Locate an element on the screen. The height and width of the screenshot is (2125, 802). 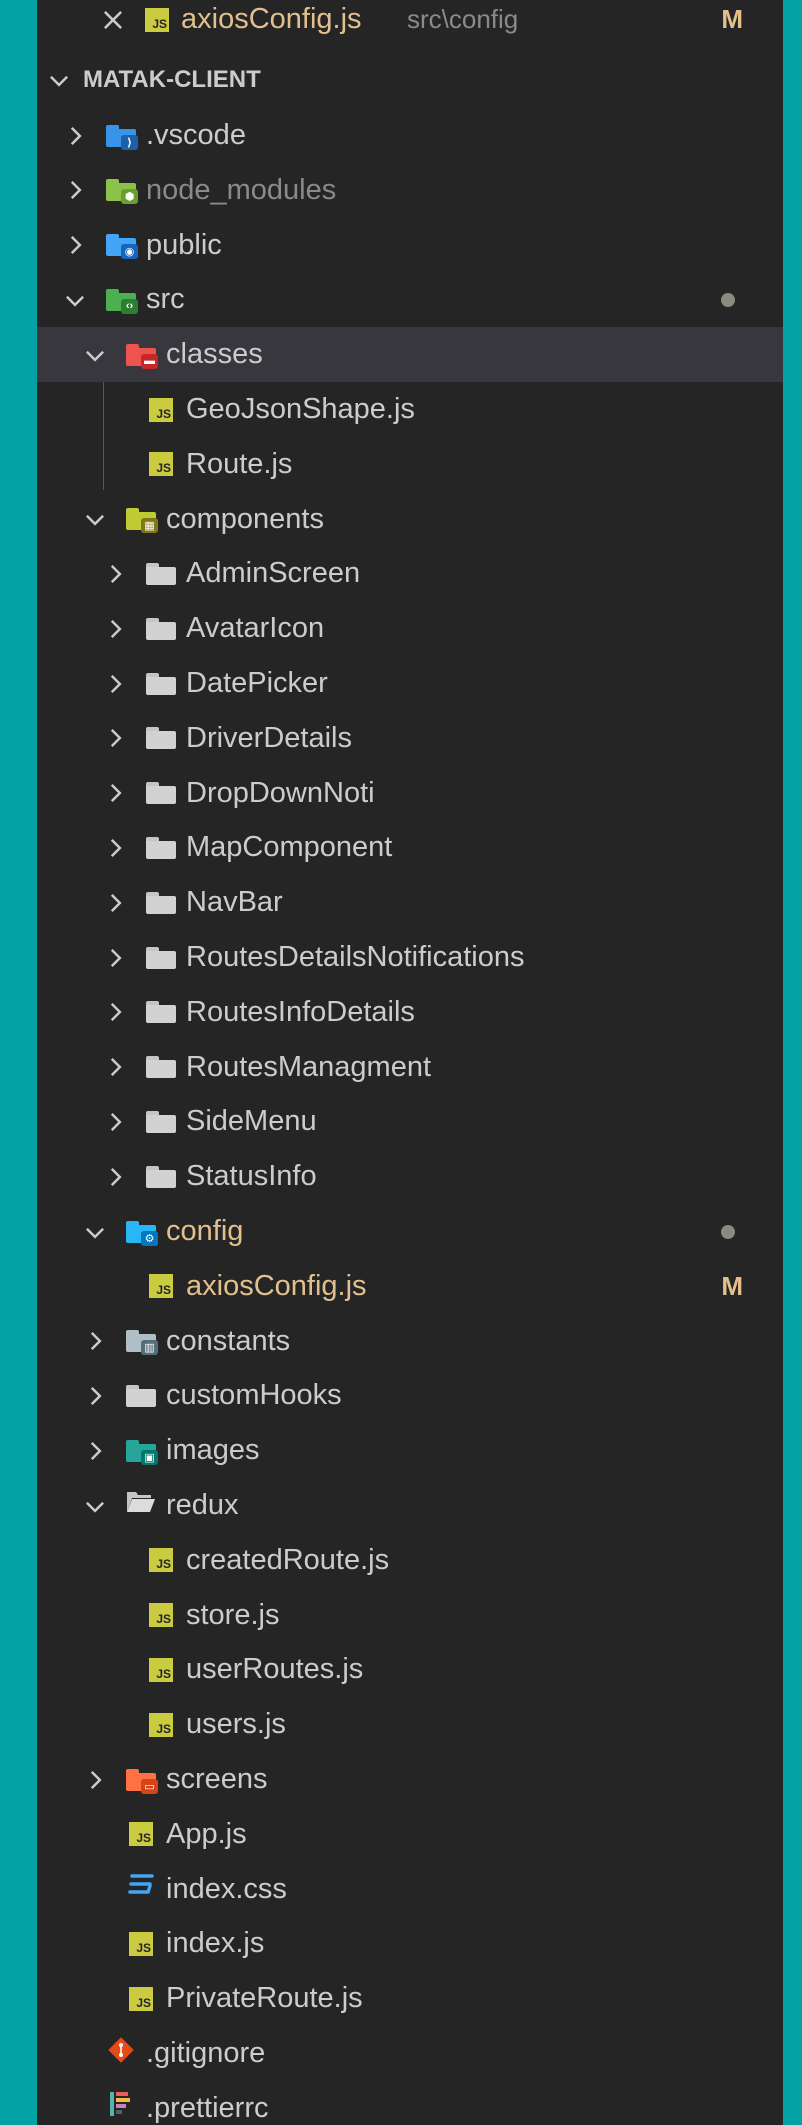
folder-item-routesmanagment: RoutesManagment is located at coordinates (410, 1067).